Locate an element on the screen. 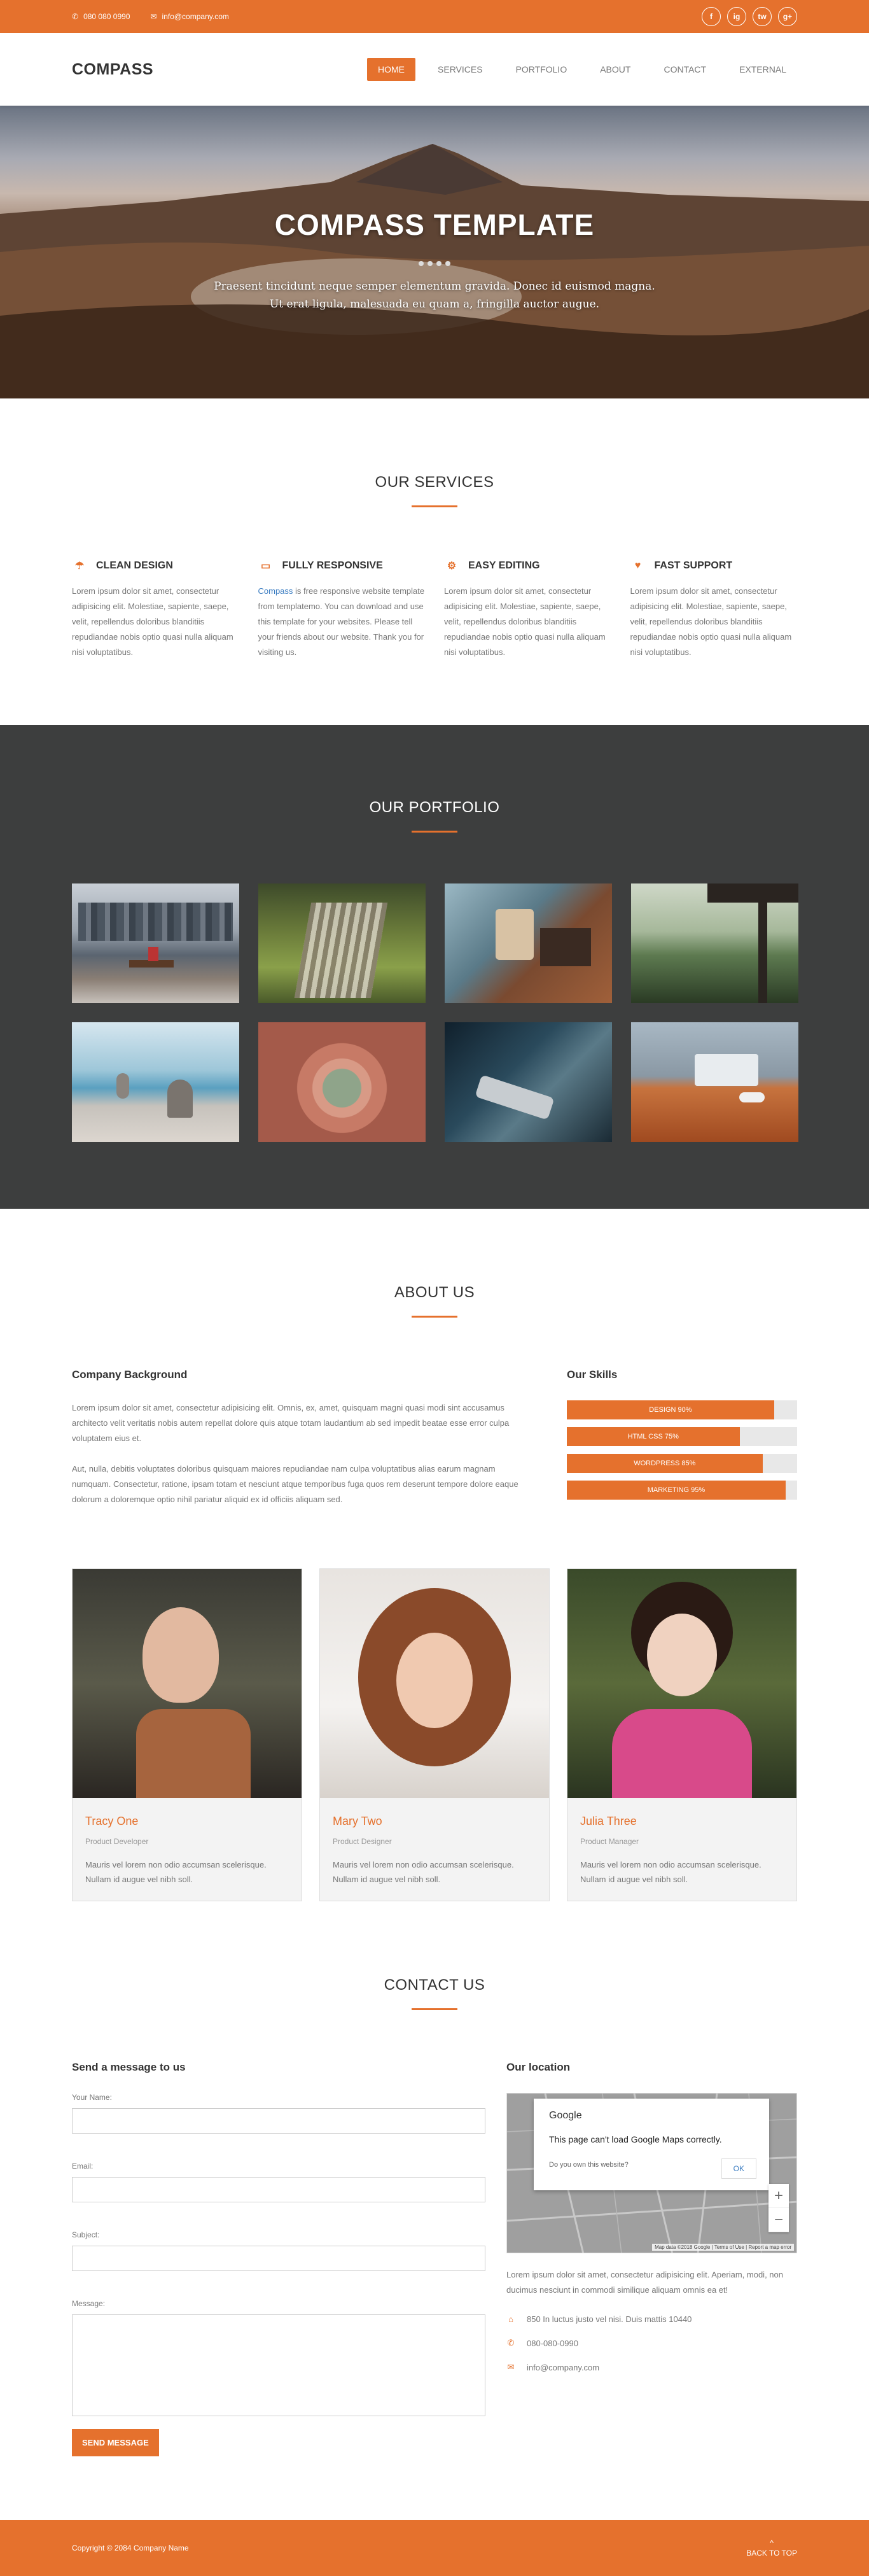 The image size is (869, 2576). name-label: Your Name: is located at coordinates (92, 2097).